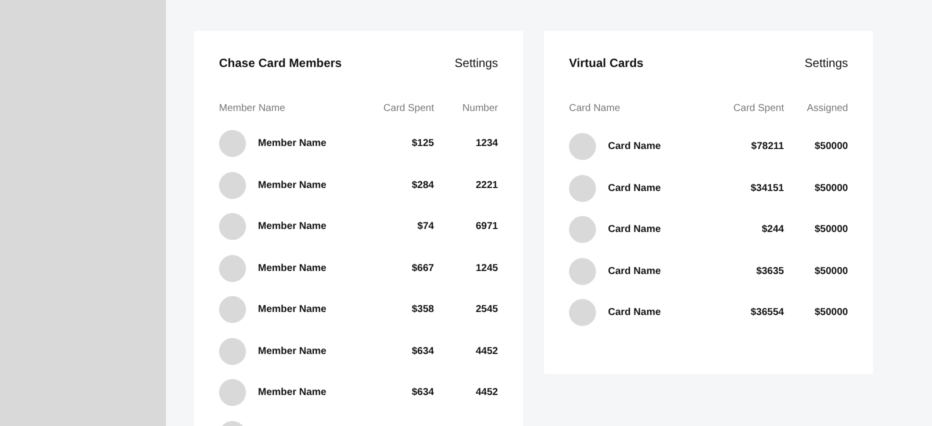  What do you see at coordinates (486, 144) in the screenshot?
I see `value-cell-text: 1234` at bounding box center [486, 144].